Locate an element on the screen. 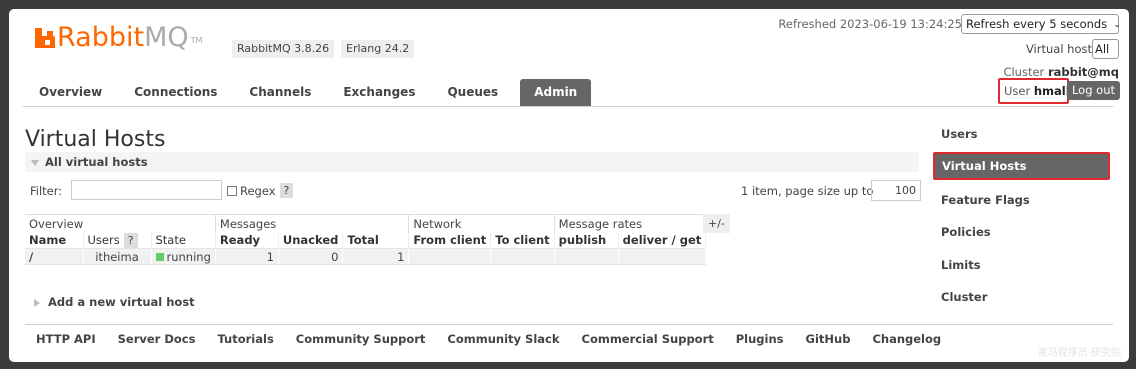  tab-admin: Admin is located at coordinates (556, 92).